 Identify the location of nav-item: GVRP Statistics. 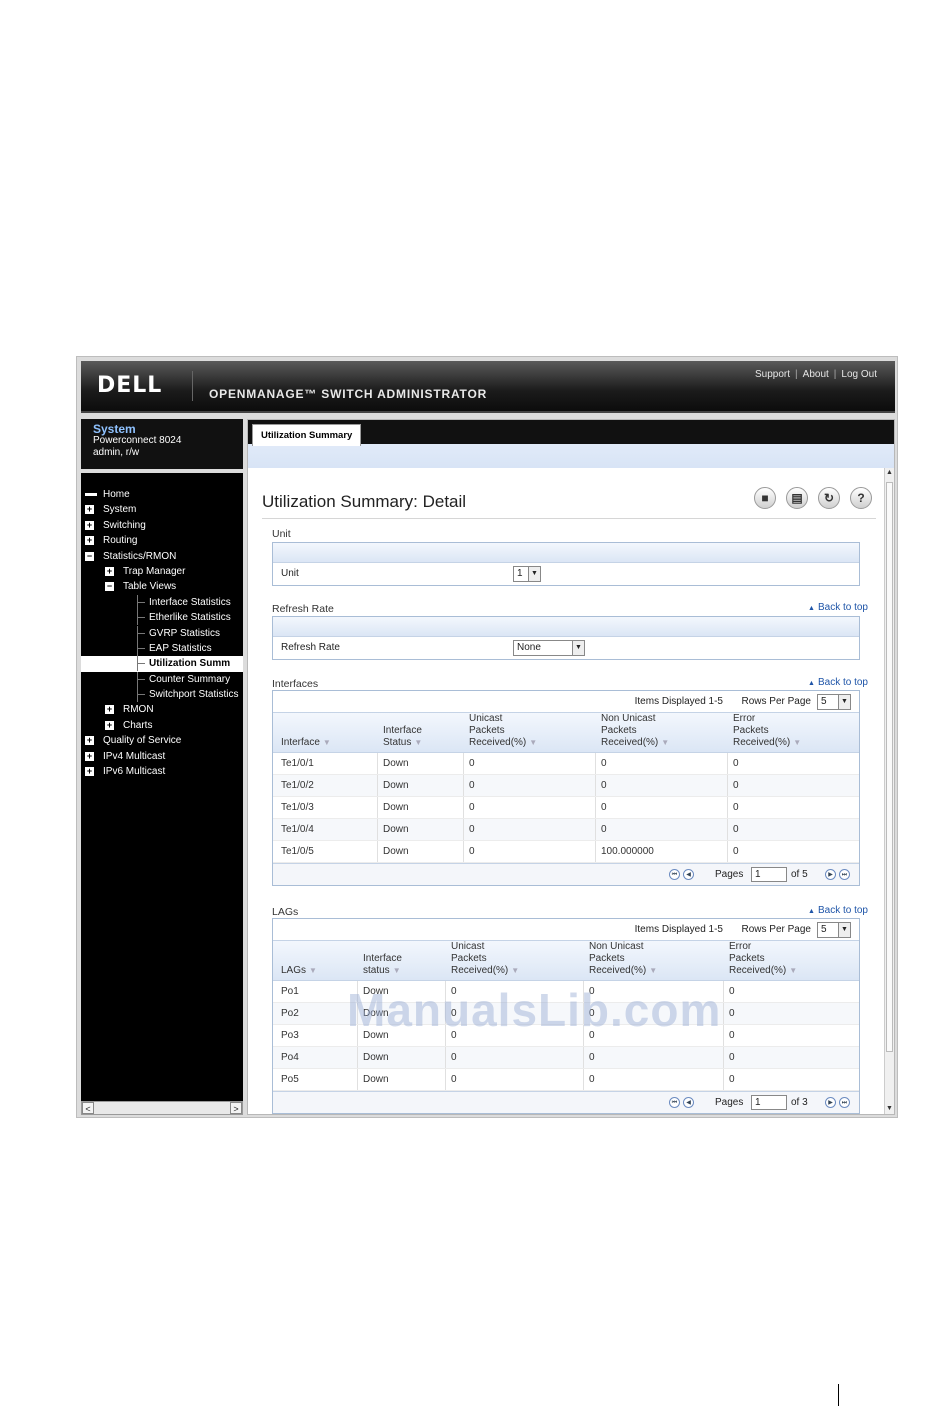
(162, 633).